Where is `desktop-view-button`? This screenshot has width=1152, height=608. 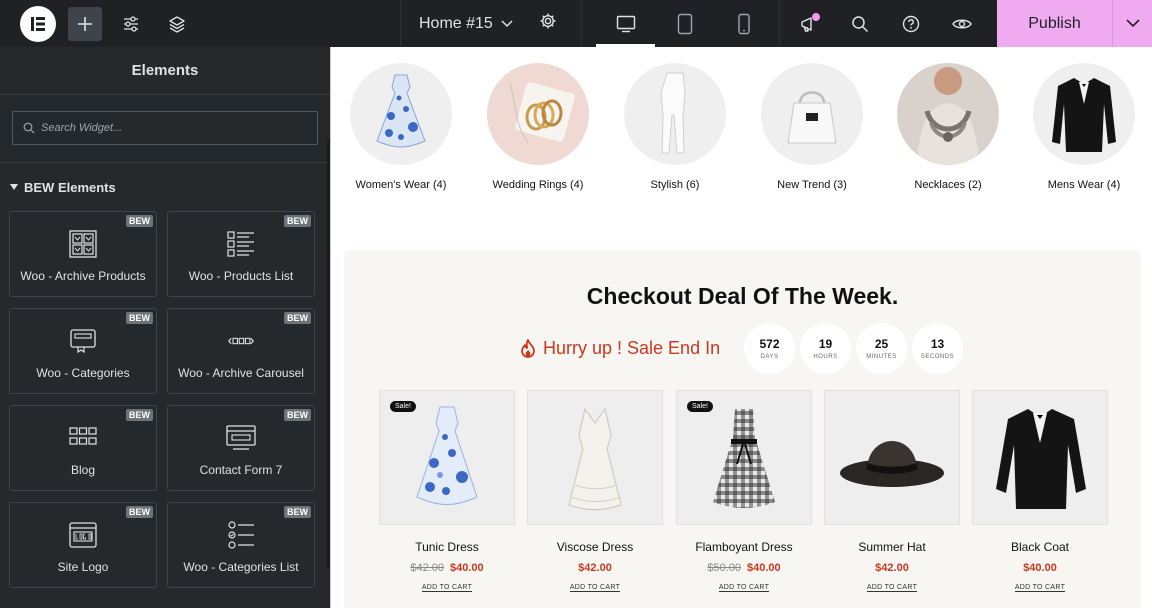
desktop-view-button is located at coordinates (625, 23).